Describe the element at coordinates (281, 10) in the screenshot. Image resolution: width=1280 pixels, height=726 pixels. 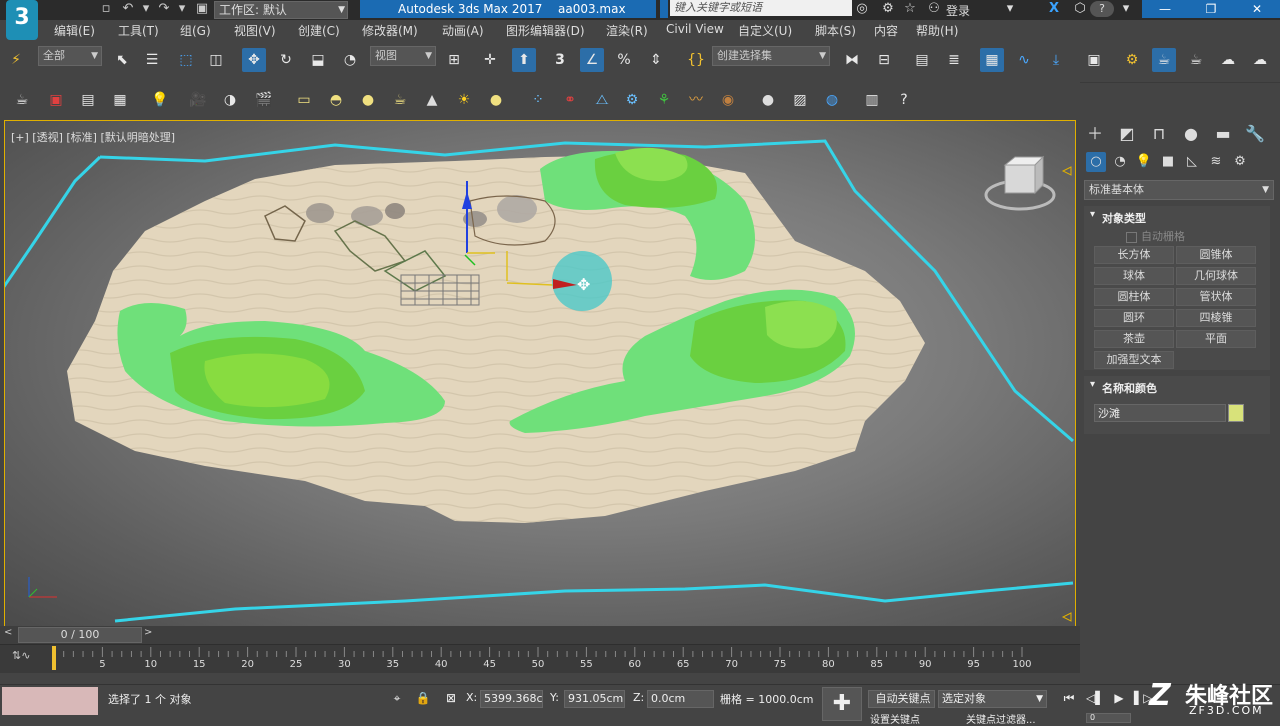
I see `workspace-dropdown: 工作区: 默认 ▼` at that location.